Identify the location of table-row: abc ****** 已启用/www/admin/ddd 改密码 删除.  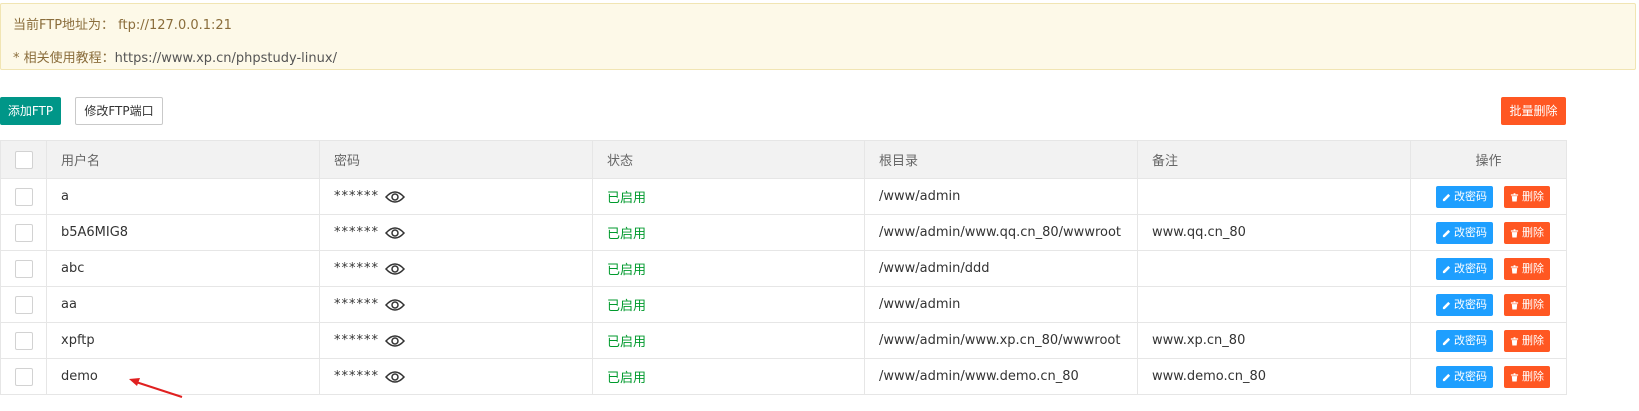
(783, 268).